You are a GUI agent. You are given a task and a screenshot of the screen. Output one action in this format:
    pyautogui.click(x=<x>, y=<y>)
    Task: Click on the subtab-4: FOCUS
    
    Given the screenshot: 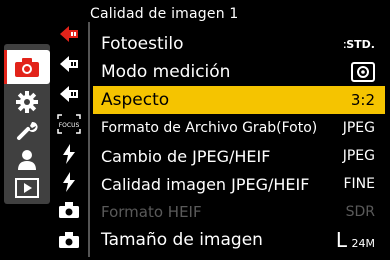 What is the action you would take?
    pyautogui.click(x=69, y=124)
    